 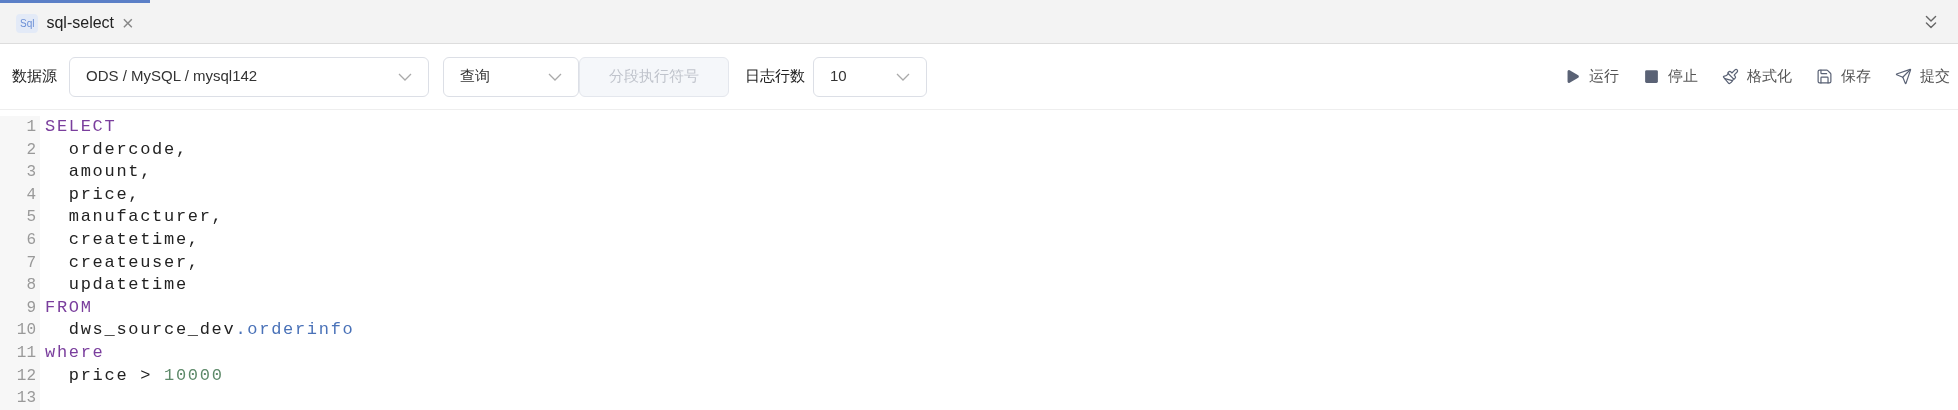 I want to click on line-number: 10, so click(x=25, y=331).